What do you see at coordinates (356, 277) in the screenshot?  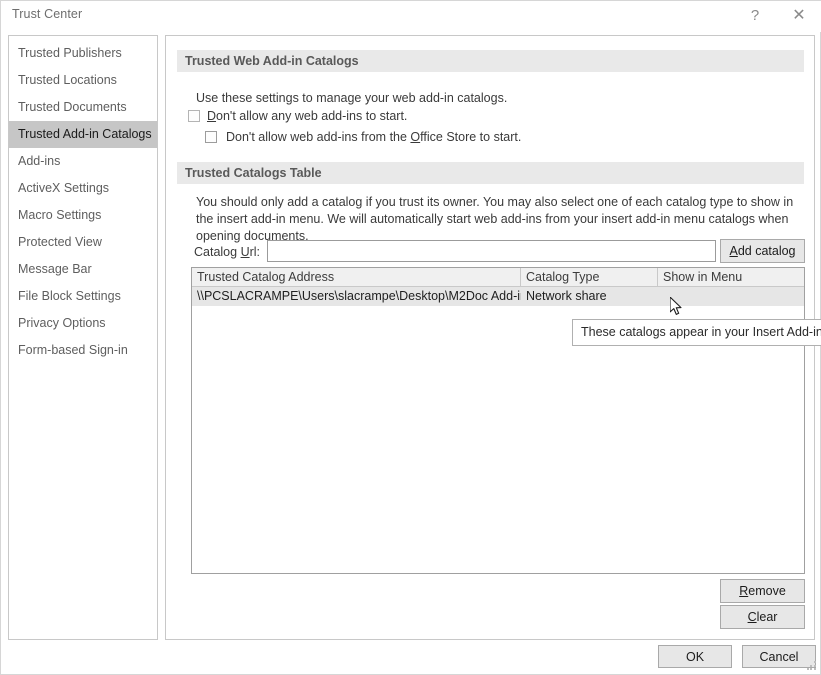 I see `column-header-trusted-catalog-address: Trusted Catalog Address` at bounding box center [356, 277].